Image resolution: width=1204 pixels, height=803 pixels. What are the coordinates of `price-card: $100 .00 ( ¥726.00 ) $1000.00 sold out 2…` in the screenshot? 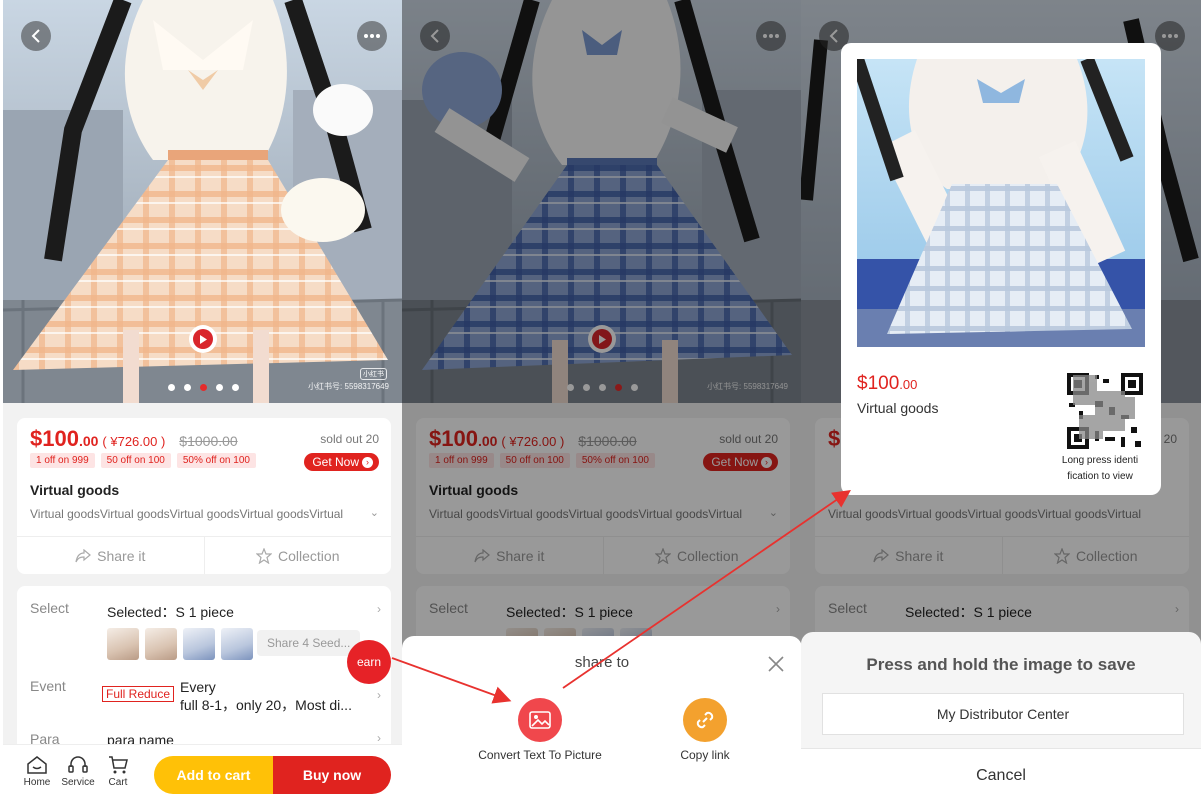 It's located at (204, 496).